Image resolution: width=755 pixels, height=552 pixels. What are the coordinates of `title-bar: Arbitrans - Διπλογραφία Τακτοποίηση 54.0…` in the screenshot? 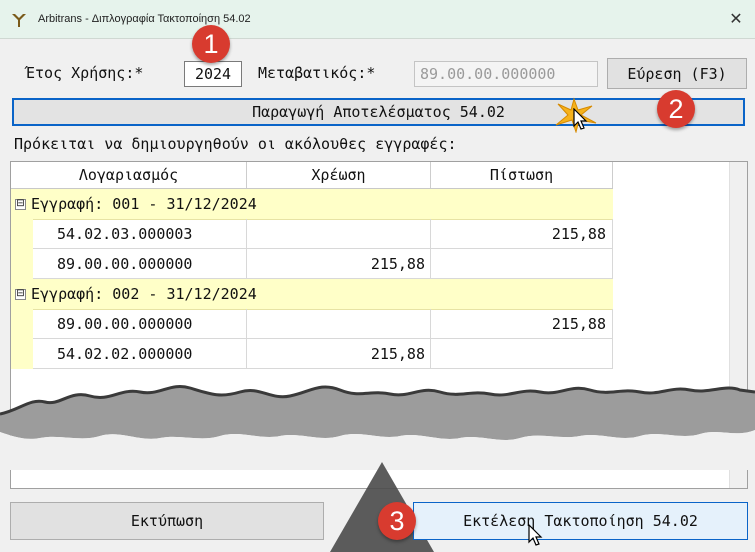 It's located at (377, 19).